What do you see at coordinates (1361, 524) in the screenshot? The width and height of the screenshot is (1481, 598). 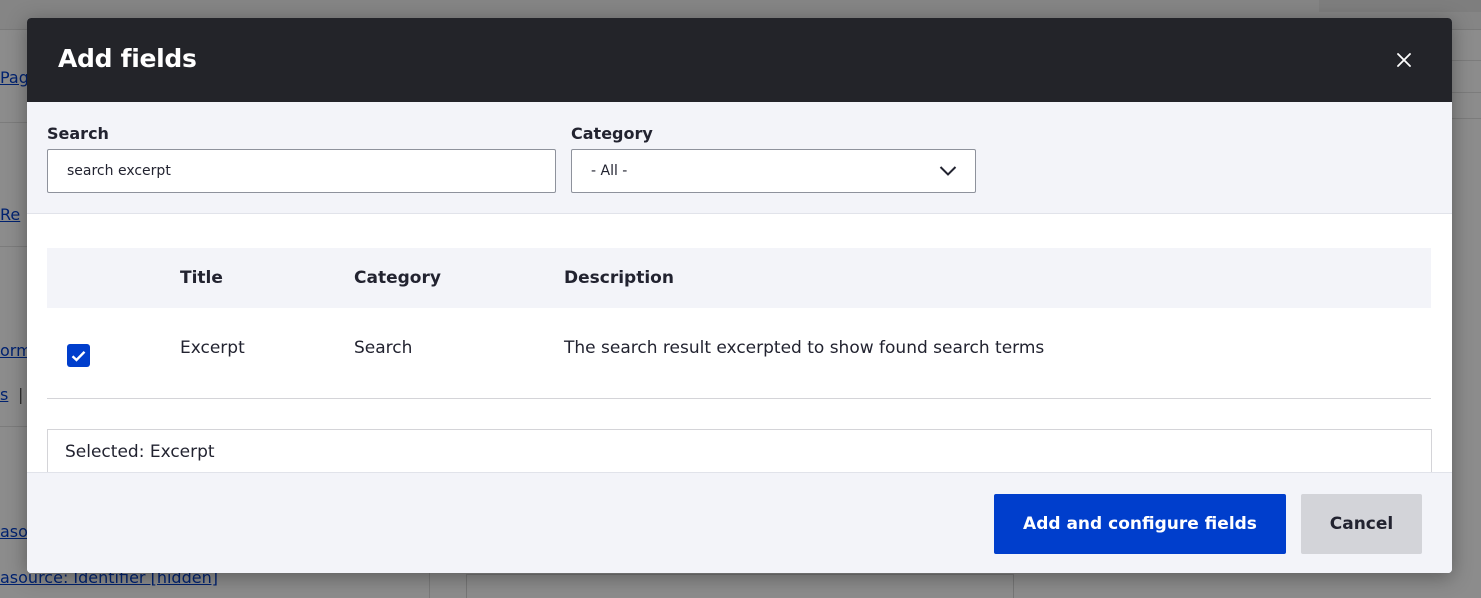 I see `cancel-button: Cancel` at bounding box center [1361, 524].